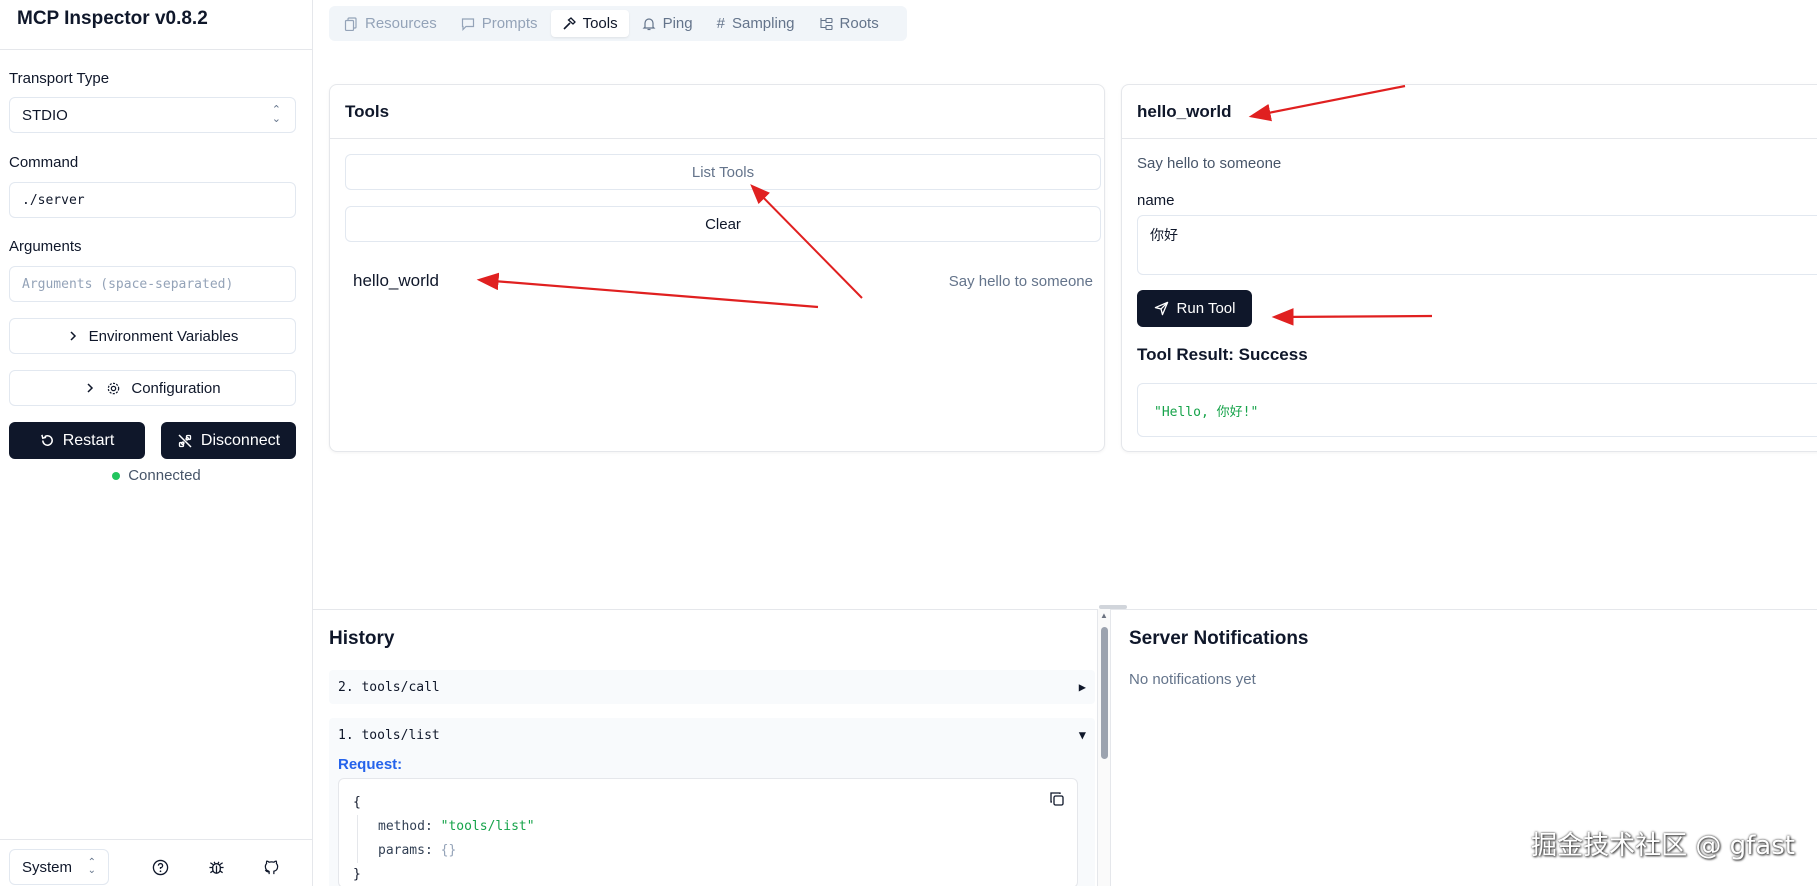 This screenshot has height=886, width=1817. Describe the element at coordinates (1082, 687) in the screenshot. I see `expand-toggle-icon: ▶` at that location.